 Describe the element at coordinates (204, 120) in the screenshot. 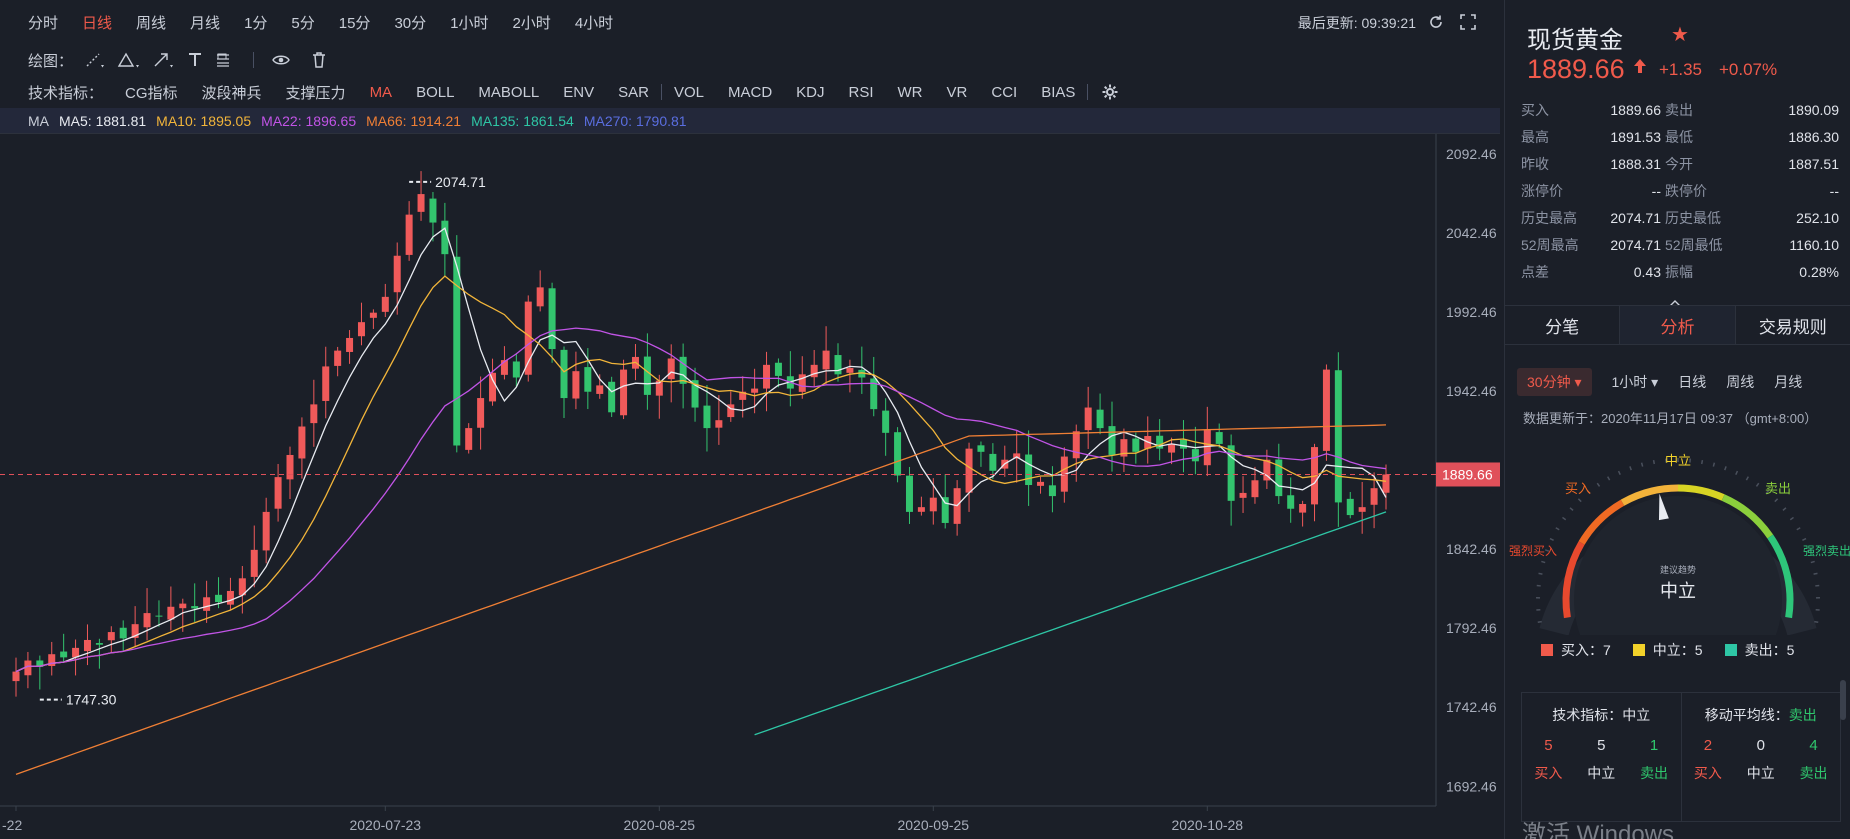

I see `ma-value-1: MA10: 1895.05` at that location.